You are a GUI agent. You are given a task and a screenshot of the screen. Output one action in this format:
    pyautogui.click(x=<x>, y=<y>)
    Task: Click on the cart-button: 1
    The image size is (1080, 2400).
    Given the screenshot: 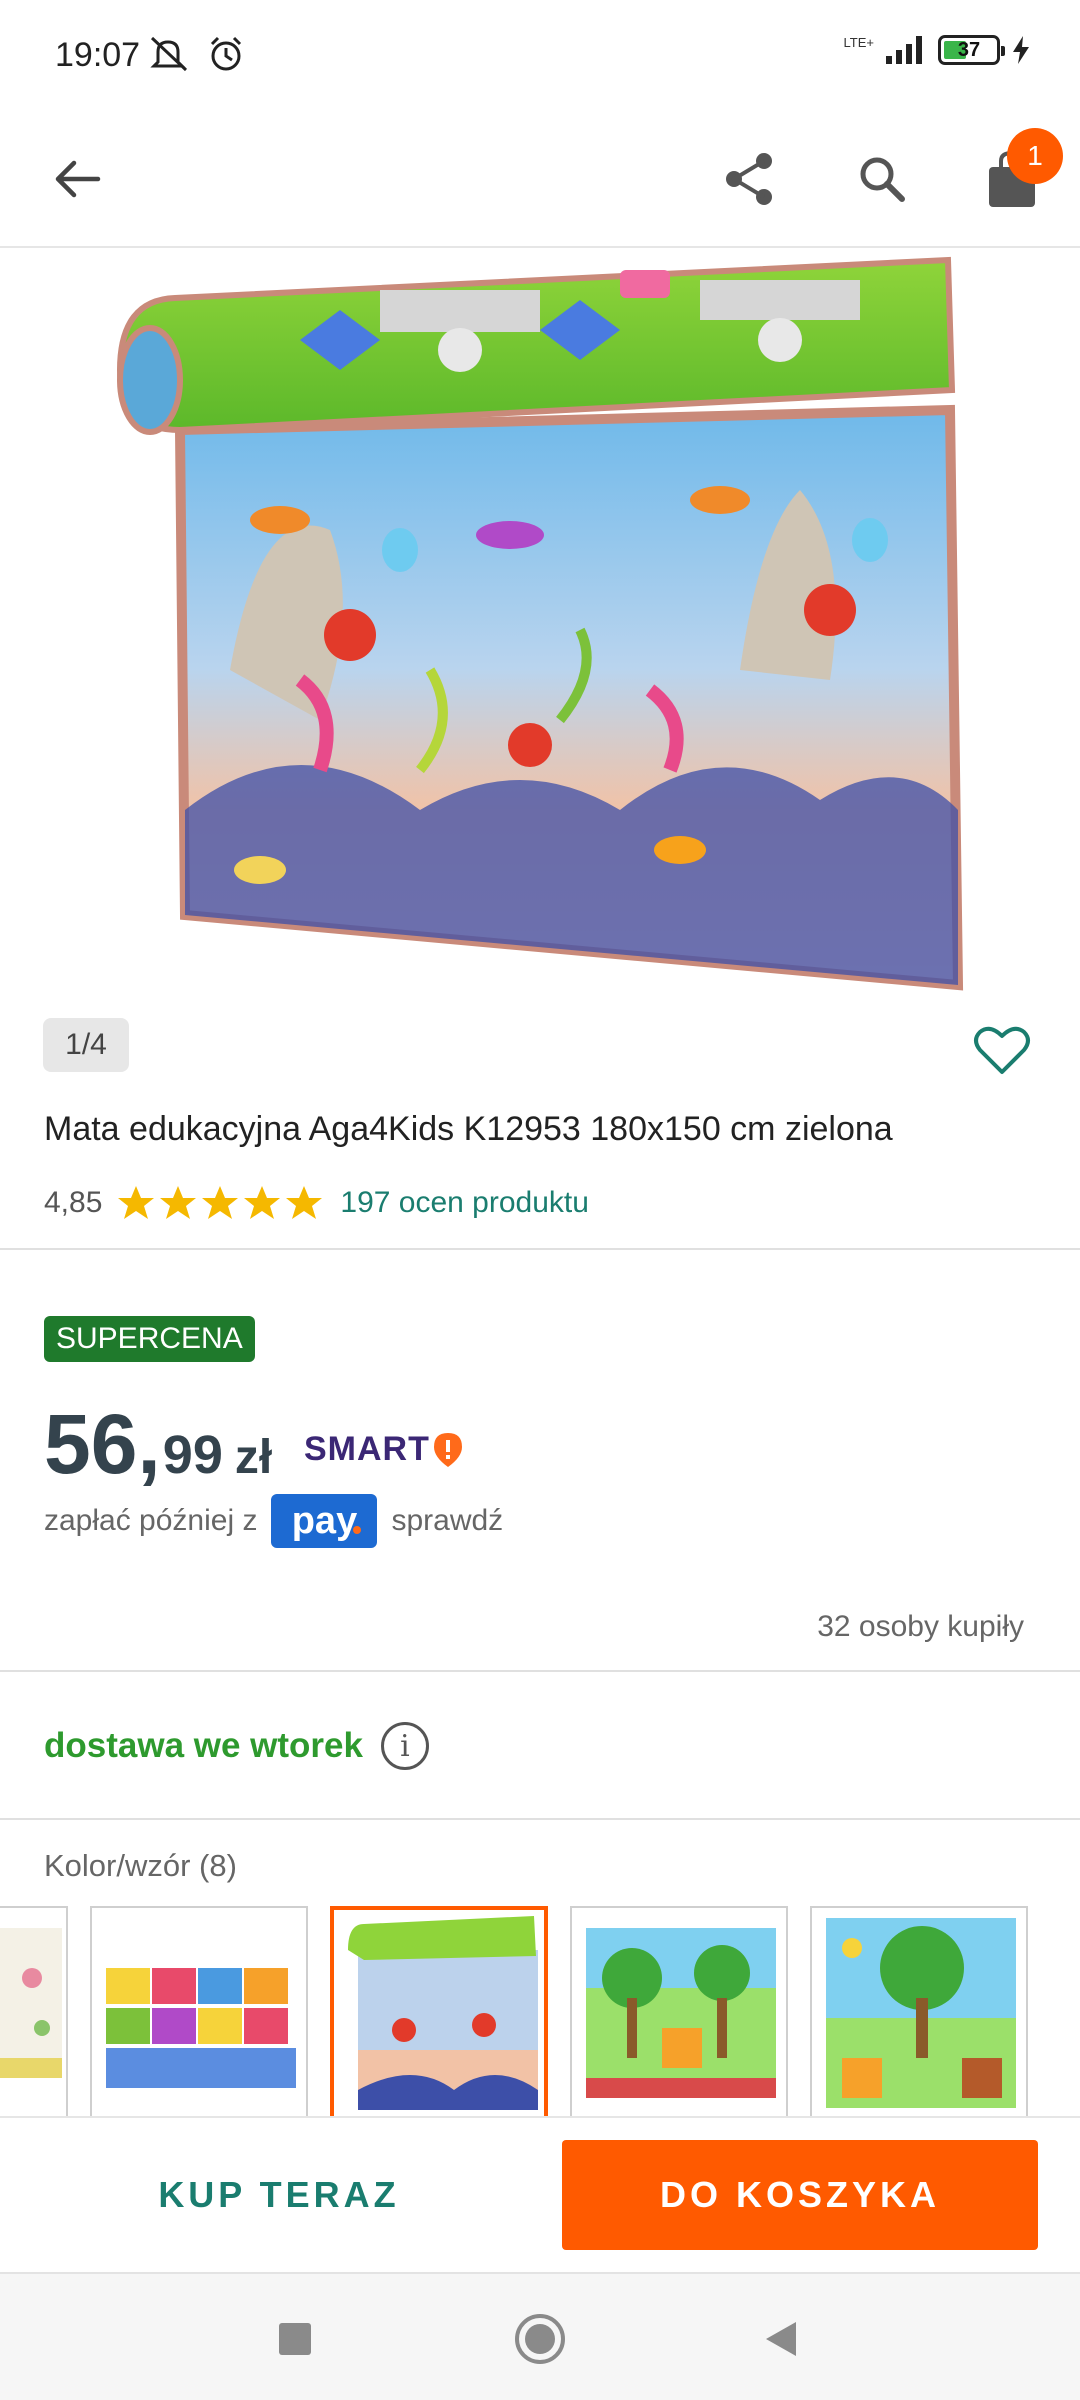 What is the action you would take?
    pyautogui.click(x=1015, y=176)
    